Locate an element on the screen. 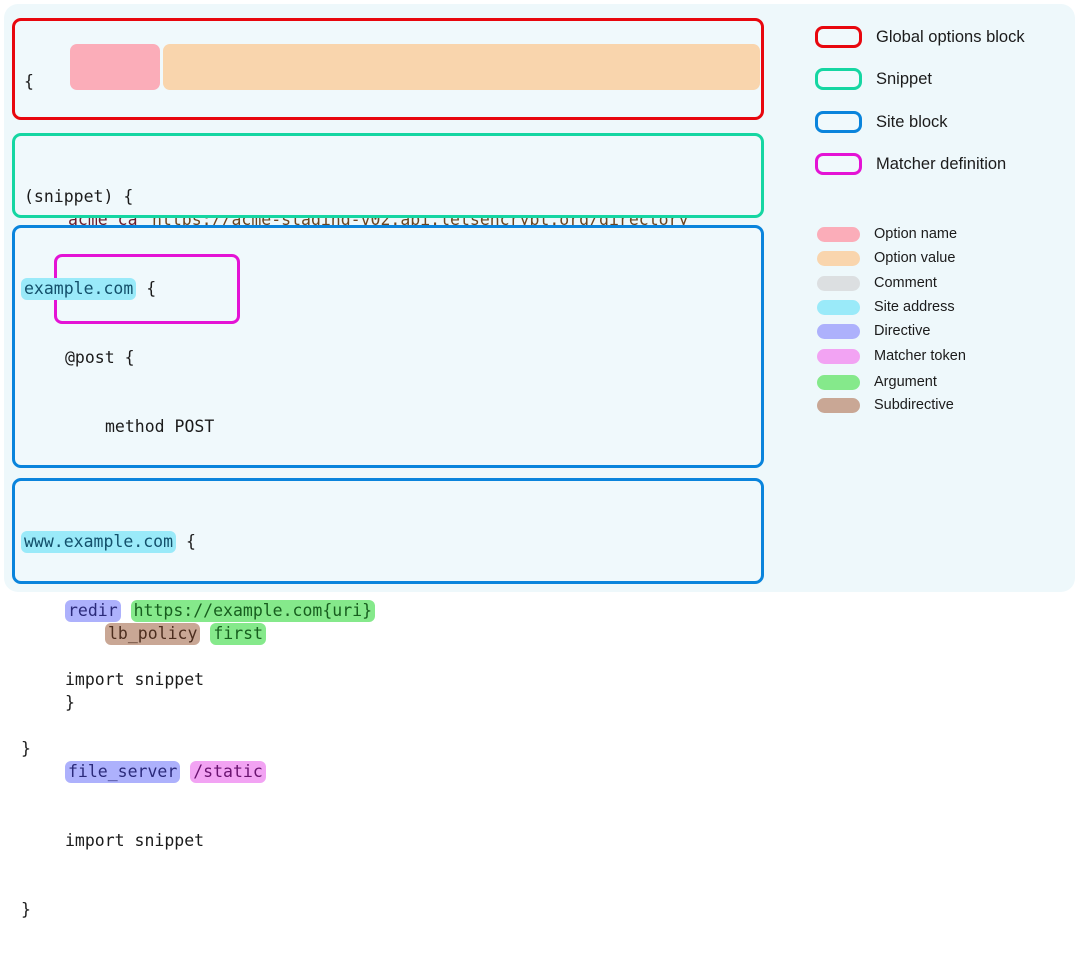 The width and height of the screenshot is (1080, 967). option-value-swatch is located at coordinates (838, 258).